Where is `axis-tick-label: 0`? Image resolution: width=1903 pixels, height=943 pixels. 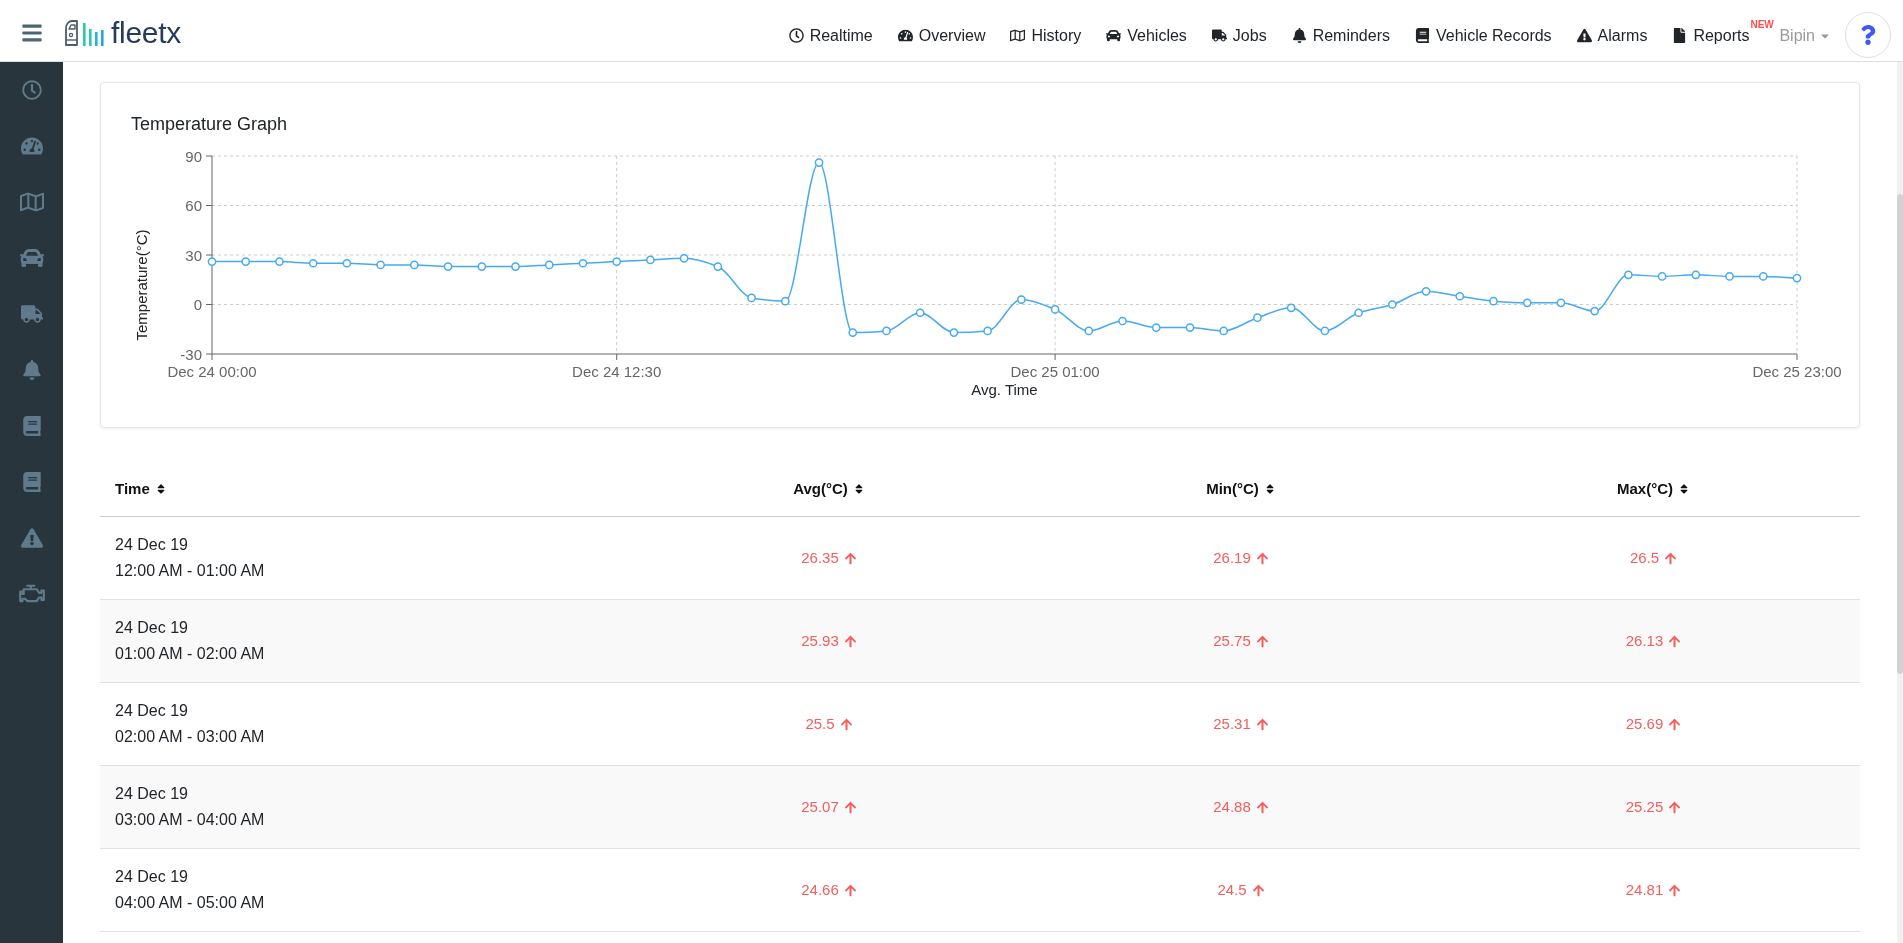 axis-tick-label: 0 is located at coordinates (197, 304).